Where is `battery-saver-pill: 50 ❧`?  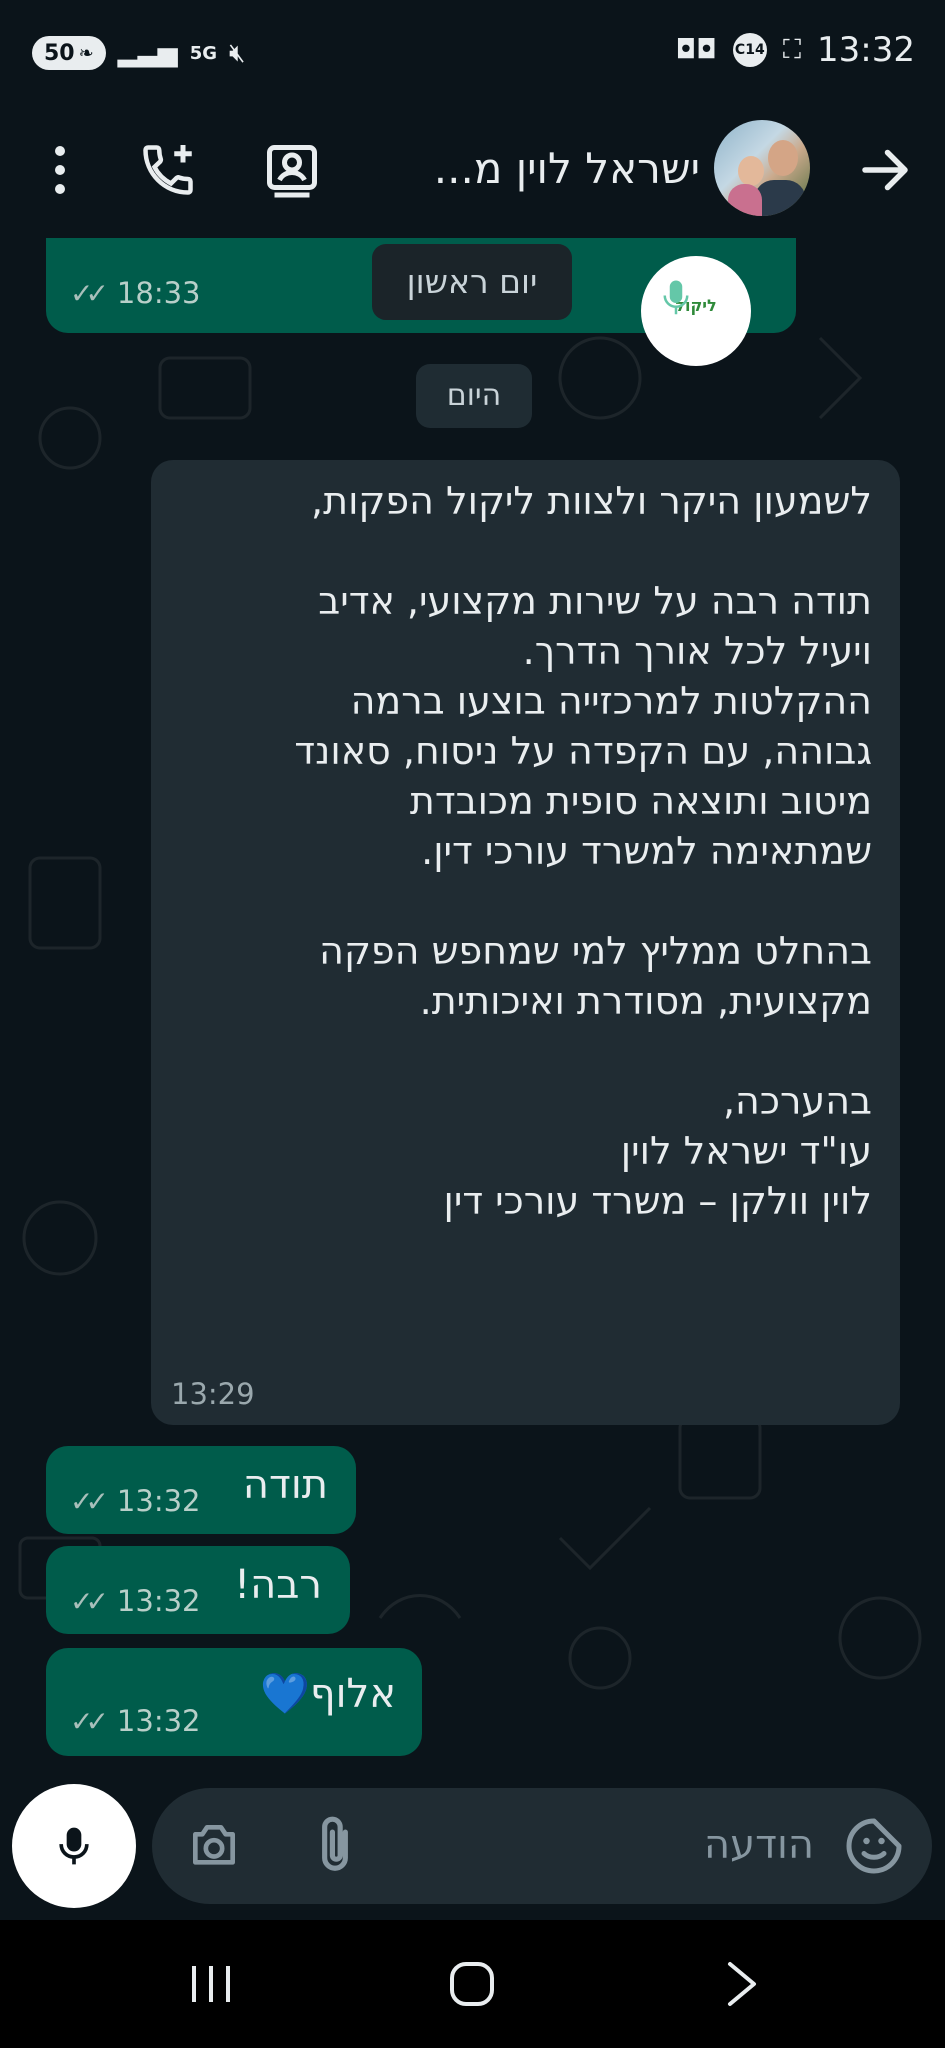 battery-saver-pill: 50 ❧ is located at coordinates (69, 53).